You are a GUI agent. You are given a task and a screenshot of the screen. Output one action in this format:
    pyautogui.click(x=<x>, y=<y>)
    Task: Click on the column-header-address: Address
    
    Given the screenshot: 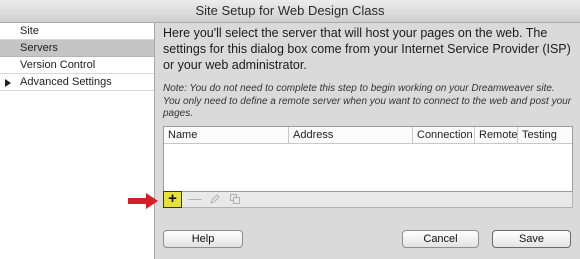 What is the action you would take?
    pyautogui.click(x=350, y=135)
    